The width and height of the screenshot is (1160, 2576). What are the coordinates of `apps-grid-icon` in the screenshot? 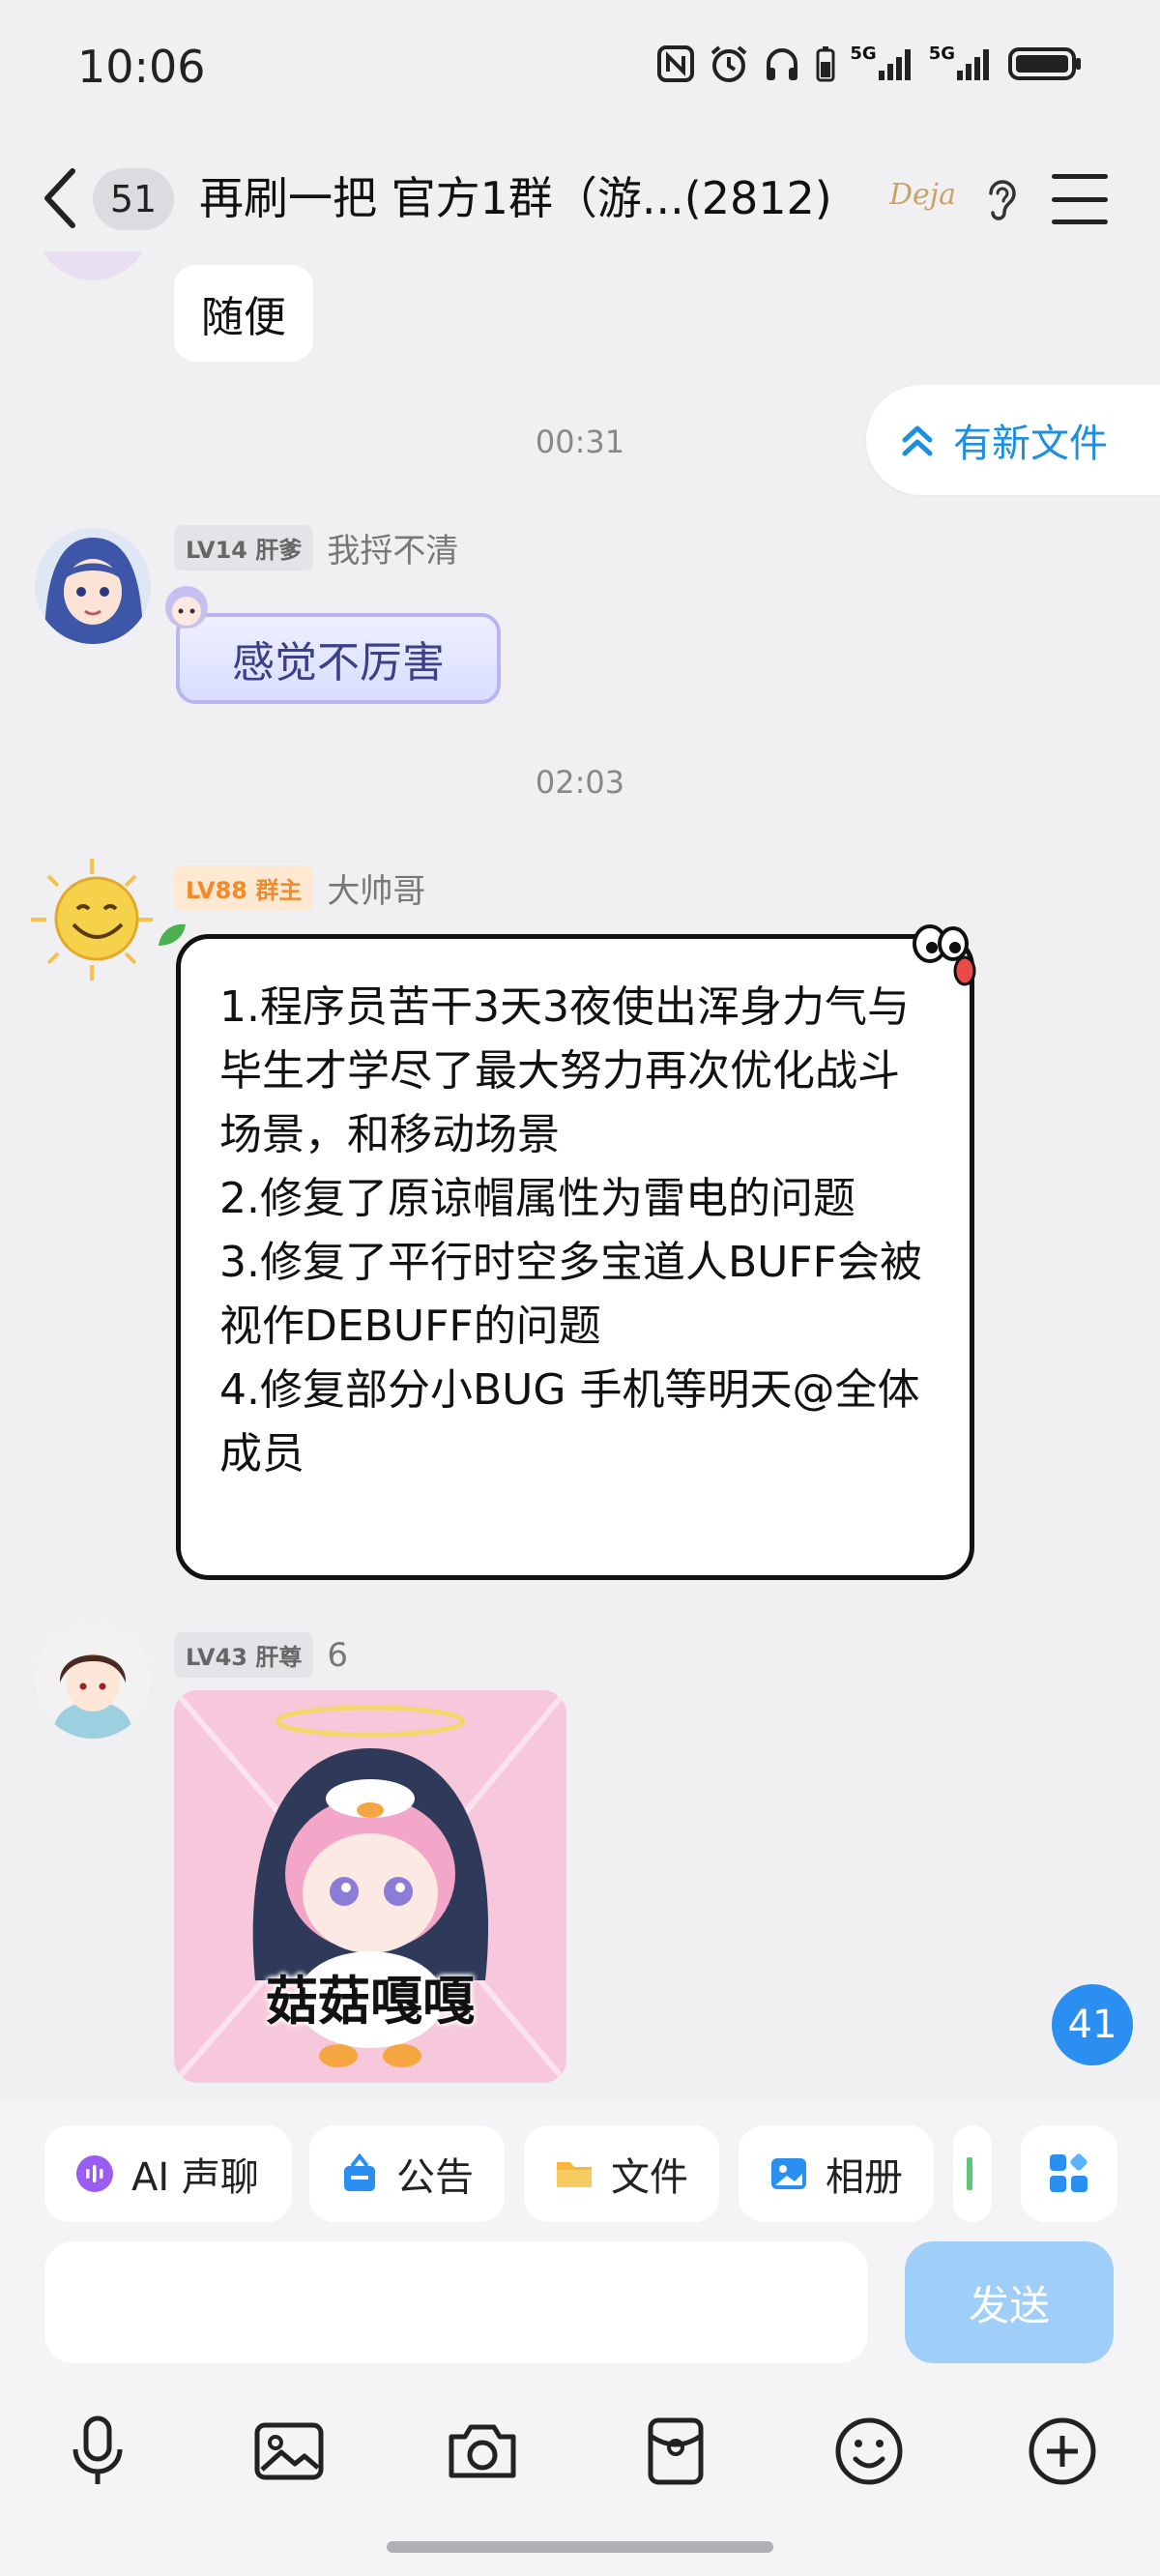 It's located at (1069, 2172).